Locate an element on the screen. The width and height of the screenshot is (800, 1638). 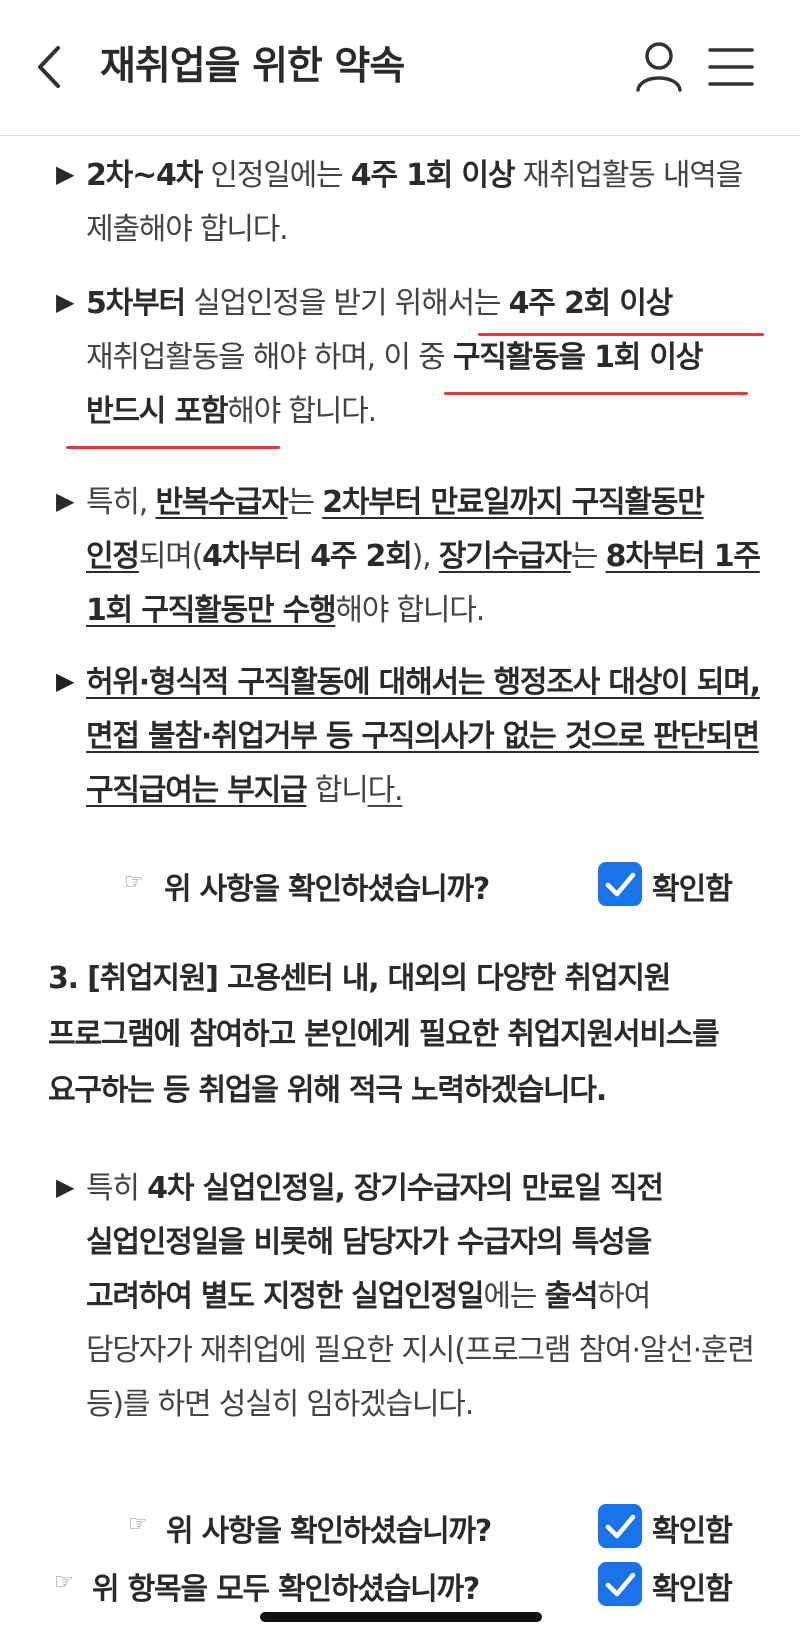
user-icon is located at coordinates (659, 67).